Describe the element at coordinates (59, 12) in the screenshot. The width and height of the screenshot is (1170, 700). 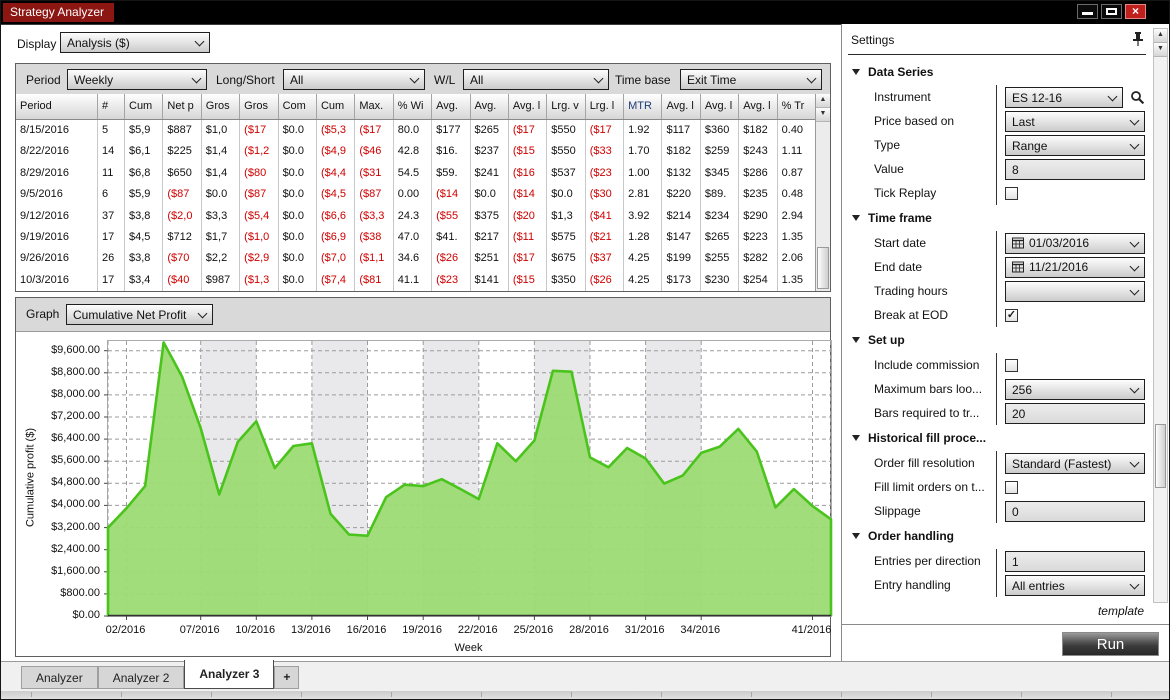
I see `window-title: Strategy Analyzer` at that location.